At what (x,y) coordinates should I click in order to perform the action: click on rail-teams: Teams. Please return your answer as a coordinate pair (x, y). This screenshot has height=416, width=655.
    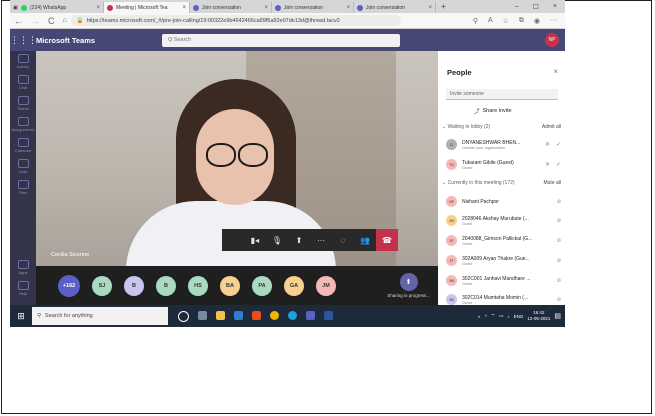
    Looking at the image, I should click on (23, 103).